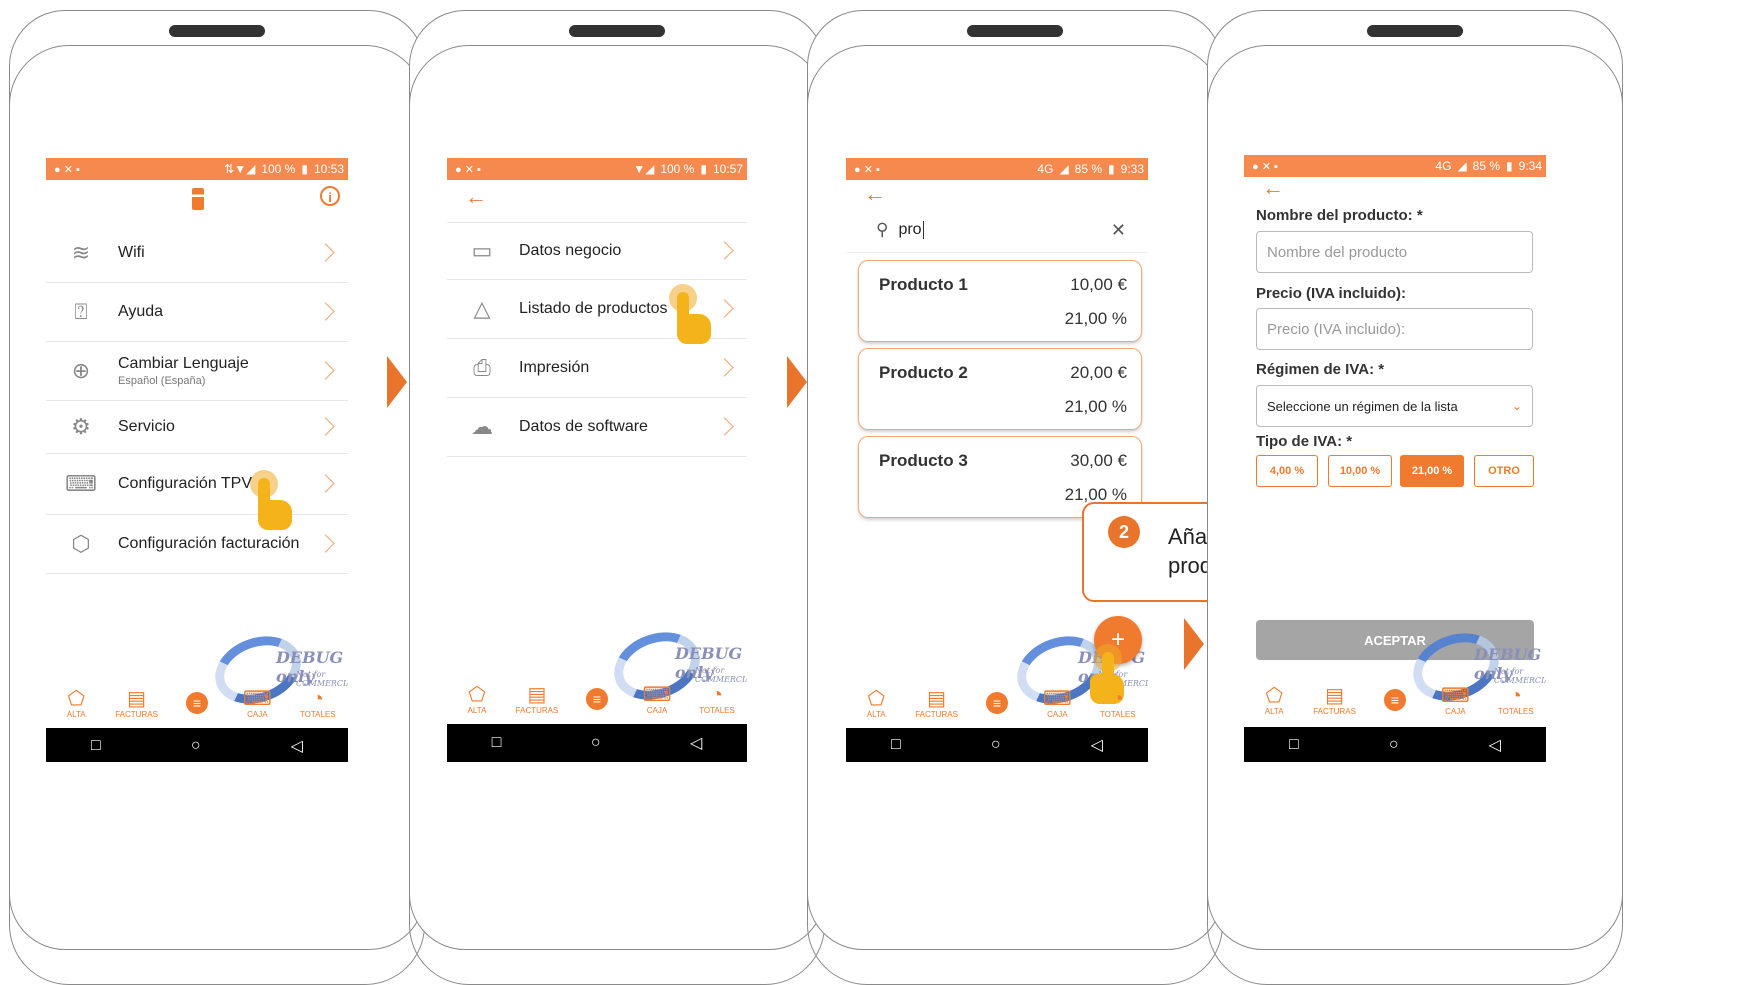  Describe the element at coordinates (1098, 284) in the screenshot. I see `product-price: 10,00 €` at that location.